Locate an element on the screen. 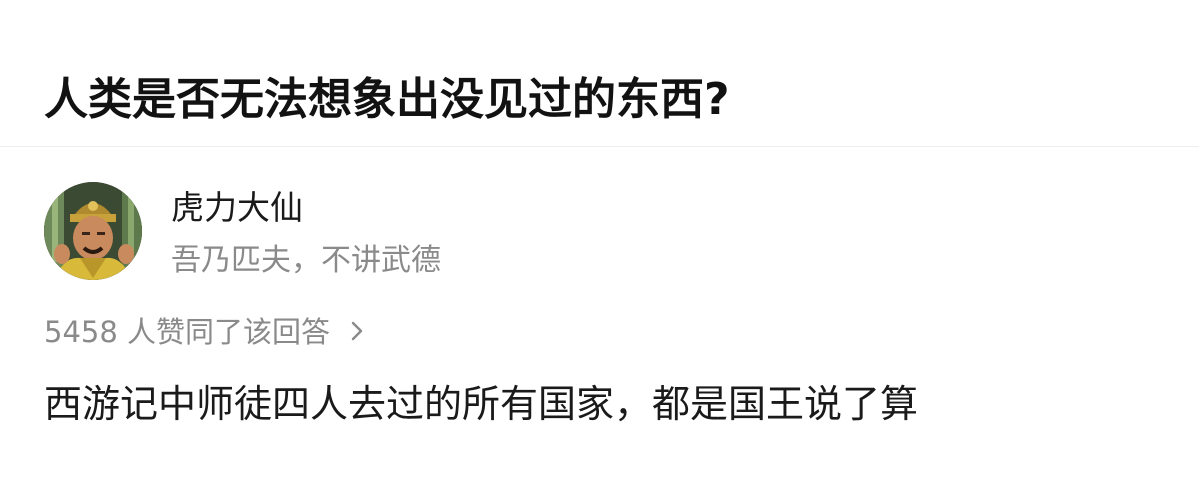 The width and height of the screenshot is (1199, 477). author-avatar is located at coordinates (93, 231).